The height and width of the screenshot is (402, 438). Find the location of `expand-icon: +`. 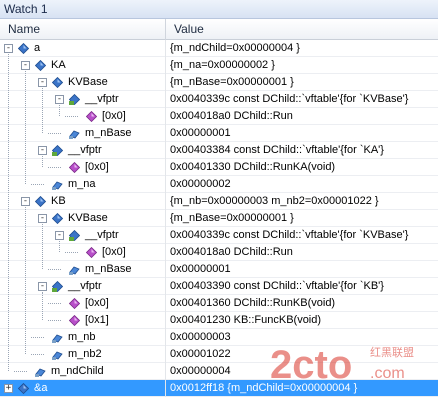

expand-icon: + is located at coordinates (8, 388).